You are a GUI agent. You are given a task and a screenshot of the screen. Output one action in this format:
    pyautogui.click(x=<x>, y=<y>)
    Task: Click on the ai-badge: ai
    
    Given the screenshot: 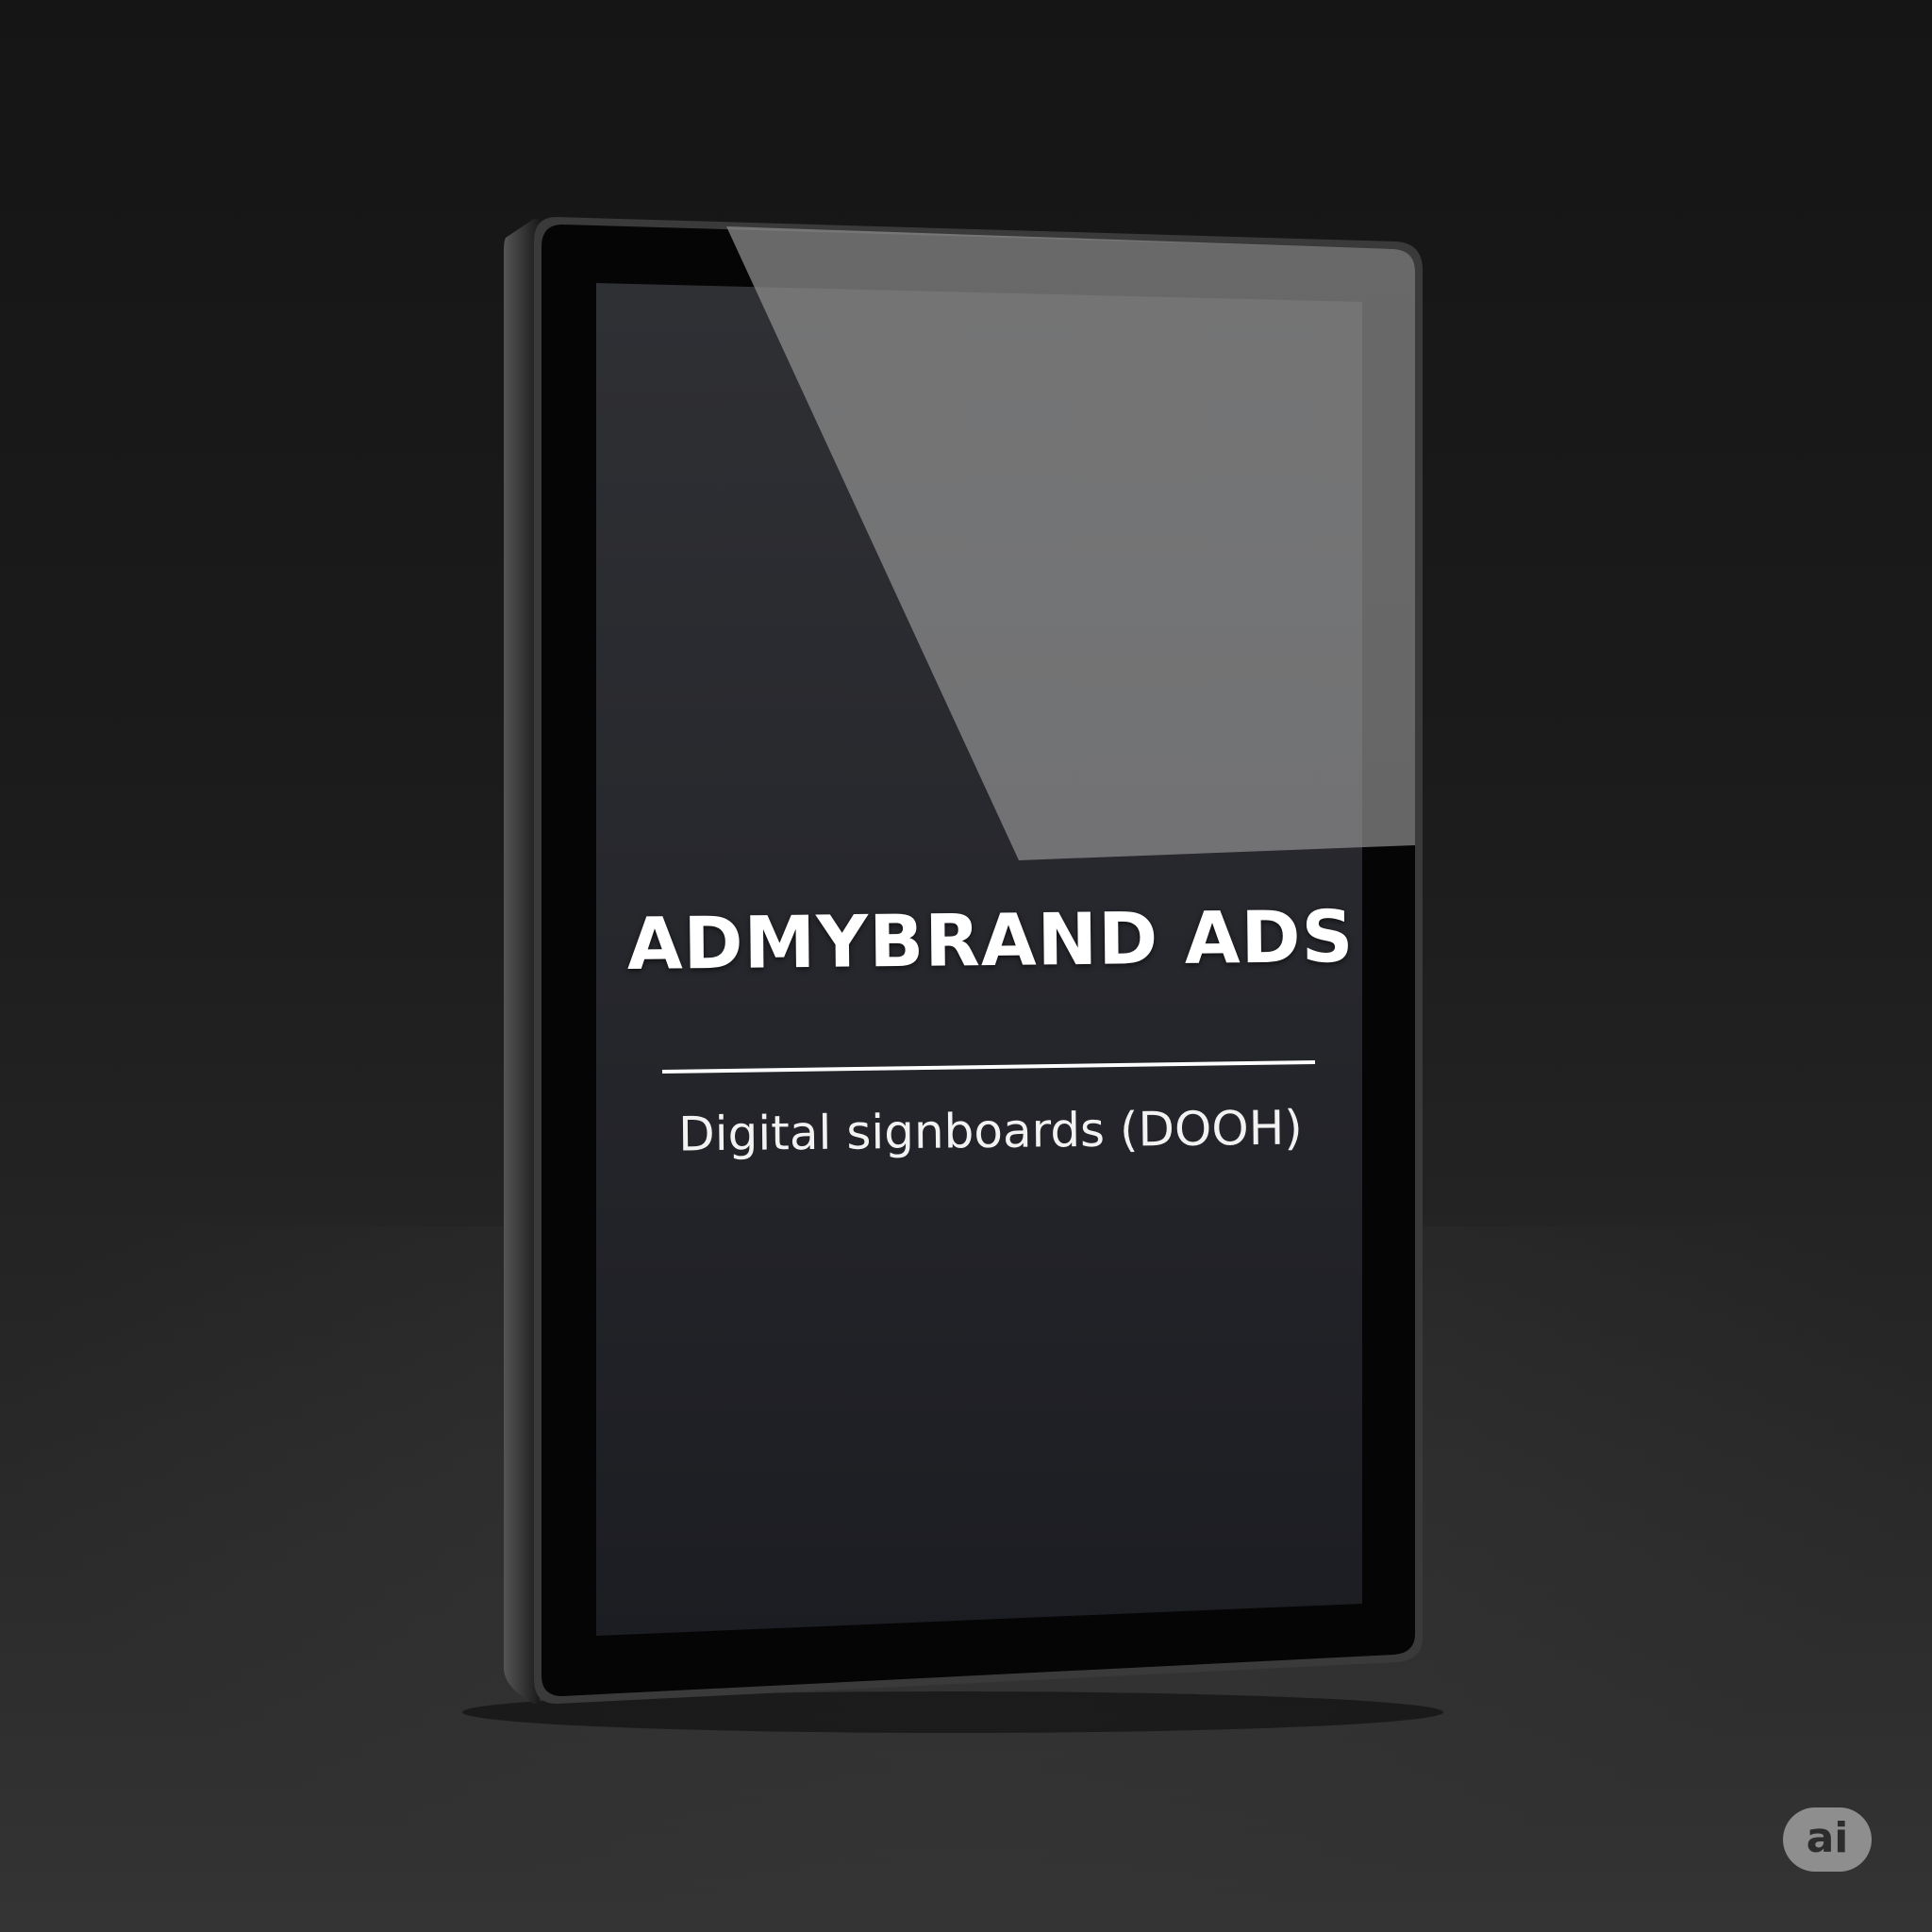 What is the action you would take?
    pyautogui.click(x=1827, y=1839)
    